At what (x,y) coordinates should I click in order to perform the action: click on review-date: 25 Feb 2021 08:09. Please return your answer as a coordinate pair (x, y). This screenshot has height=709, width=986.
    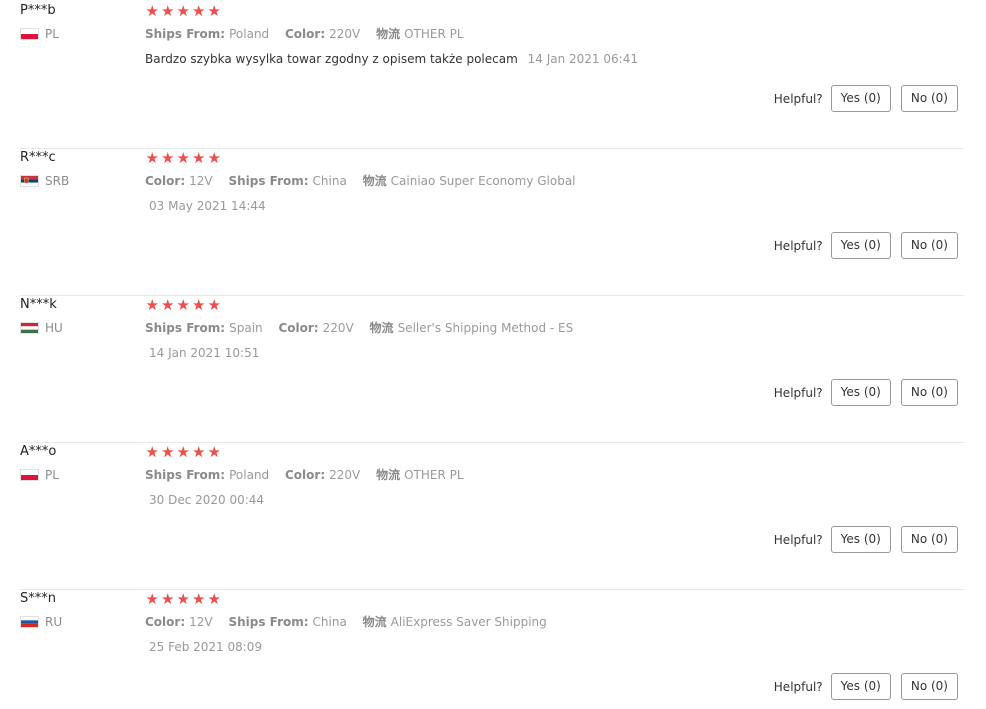
    Looking at the image, I should click on (206, 647).